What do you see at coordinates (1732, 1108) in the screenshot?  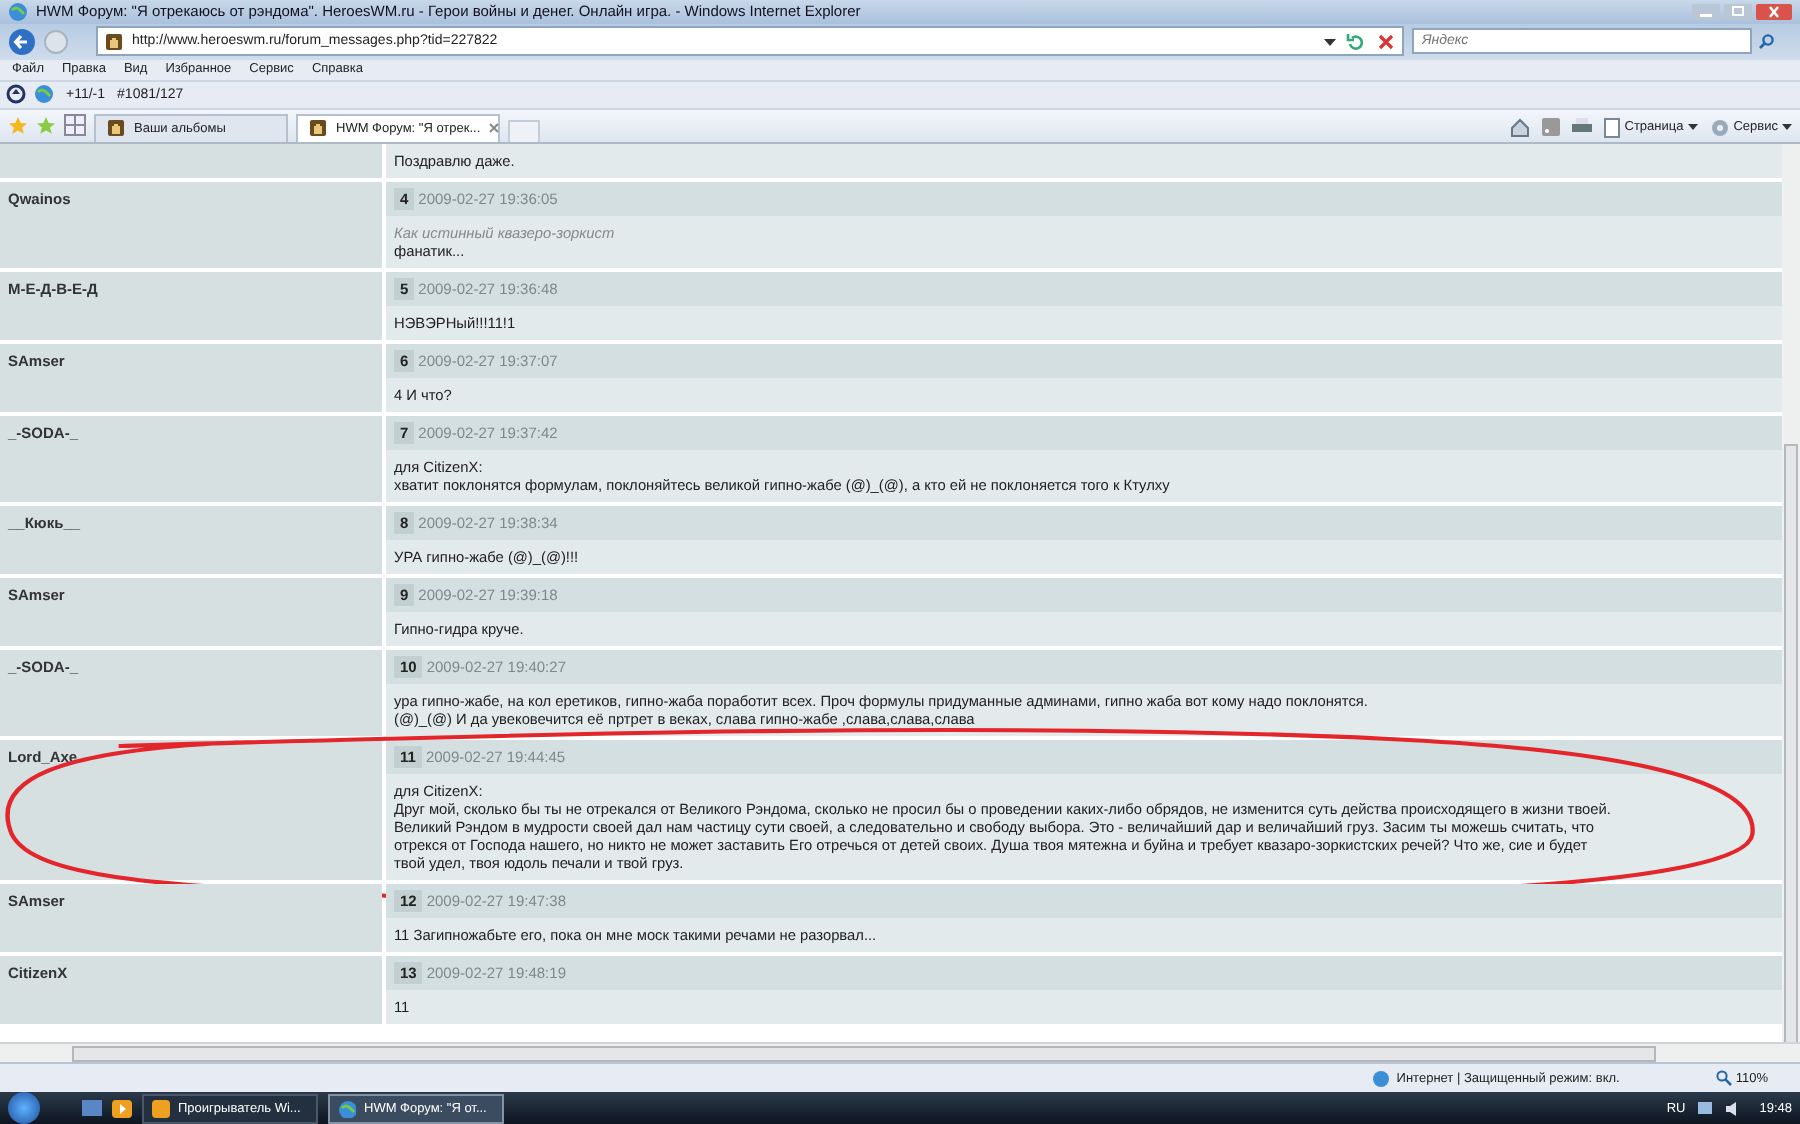 I see `volume-icon` at bounding box center [1732, 1108].